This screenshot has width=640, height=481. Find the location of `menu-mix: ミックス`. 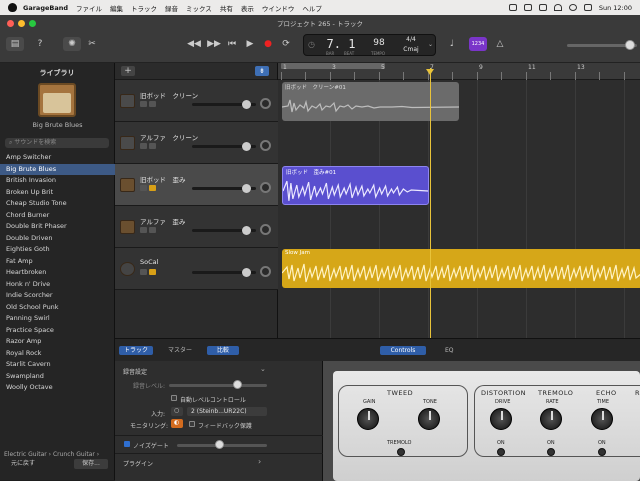

menu-mix: ミックス is located at coordinates (199, 8).